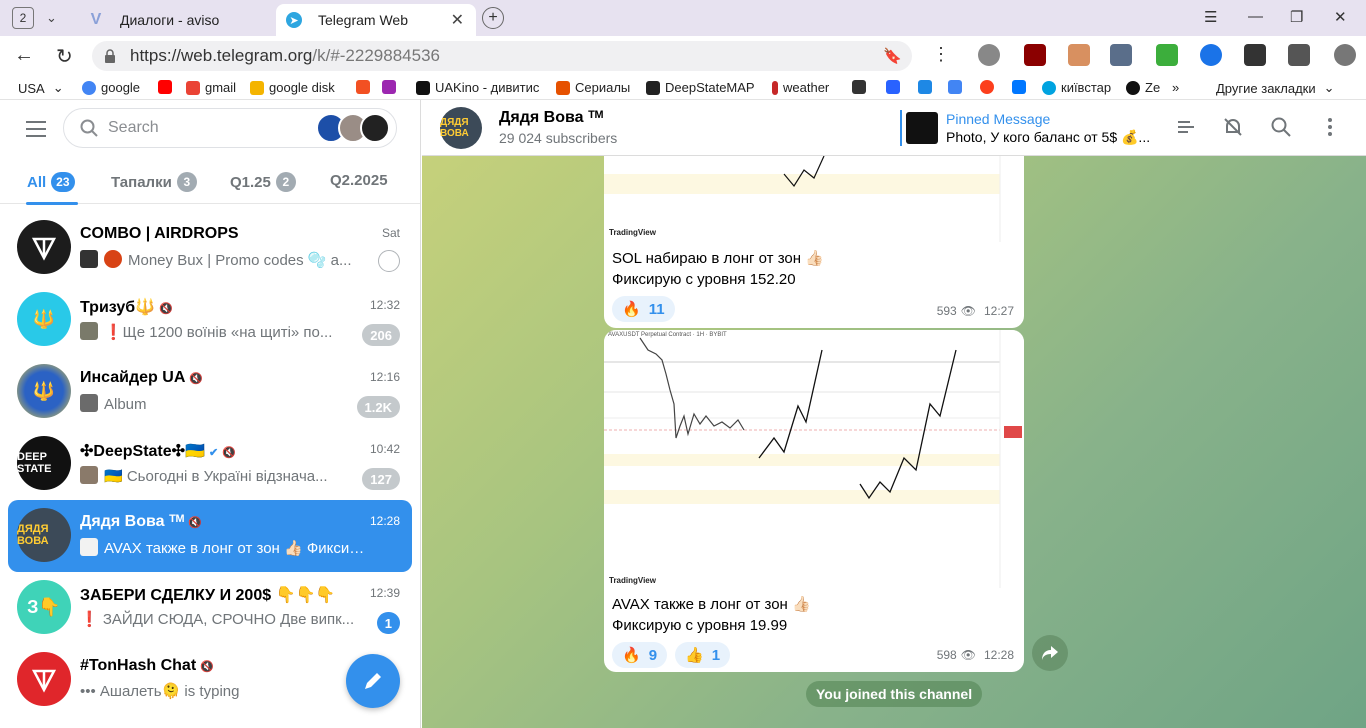 This screenshot has width=1366, height=728. I want to click on bookmark-weather: weather, so click(800, 87).